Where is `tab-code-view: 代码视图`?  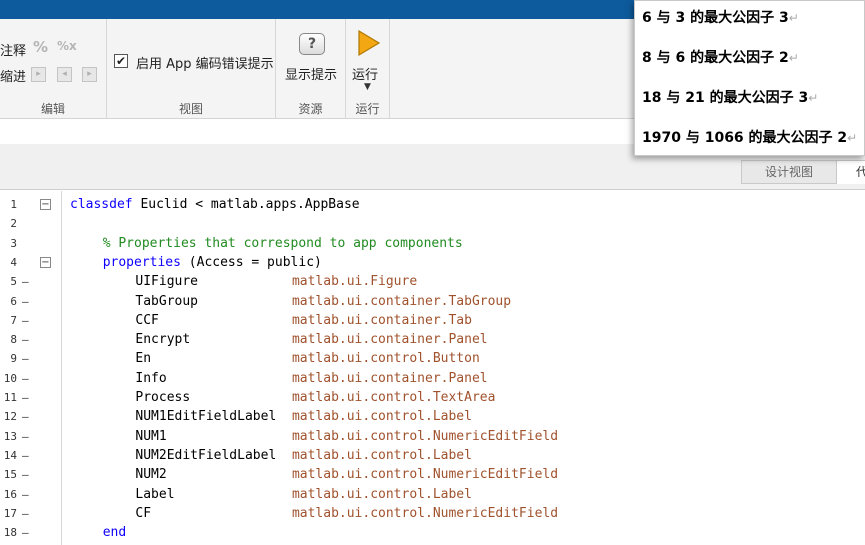
tab-code-view: 代码视图 is located at coordinates (850, 172).